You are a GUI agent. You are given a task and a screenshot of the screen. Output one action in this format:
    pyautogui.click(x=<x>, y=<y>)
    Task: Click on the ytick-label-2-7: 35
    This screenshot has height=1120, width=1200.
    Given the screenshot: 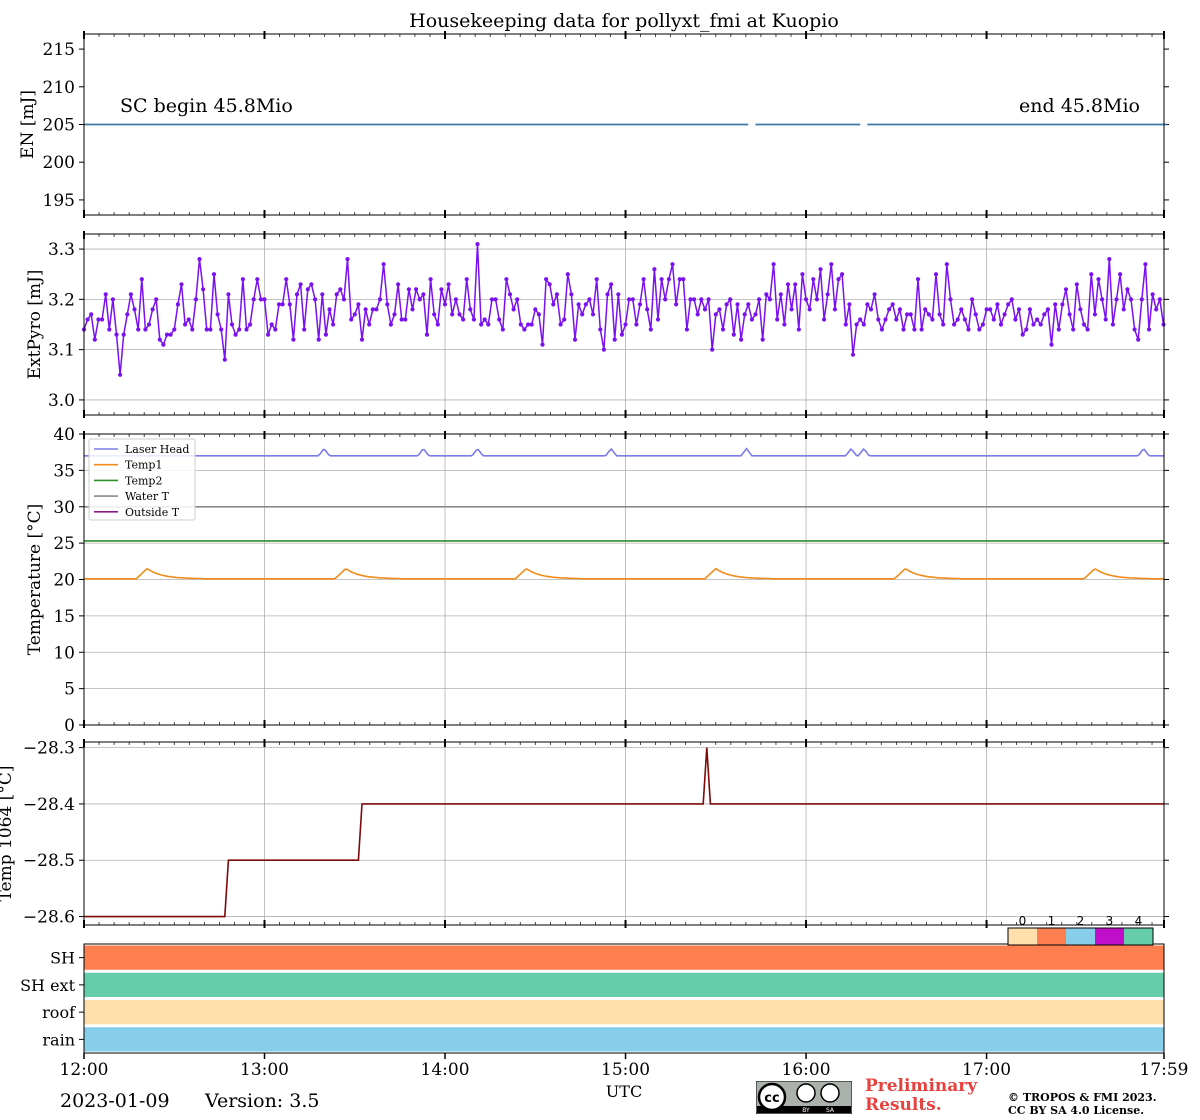 What is the action you would take?
    pyautogui.click(x=64, y=471)
    